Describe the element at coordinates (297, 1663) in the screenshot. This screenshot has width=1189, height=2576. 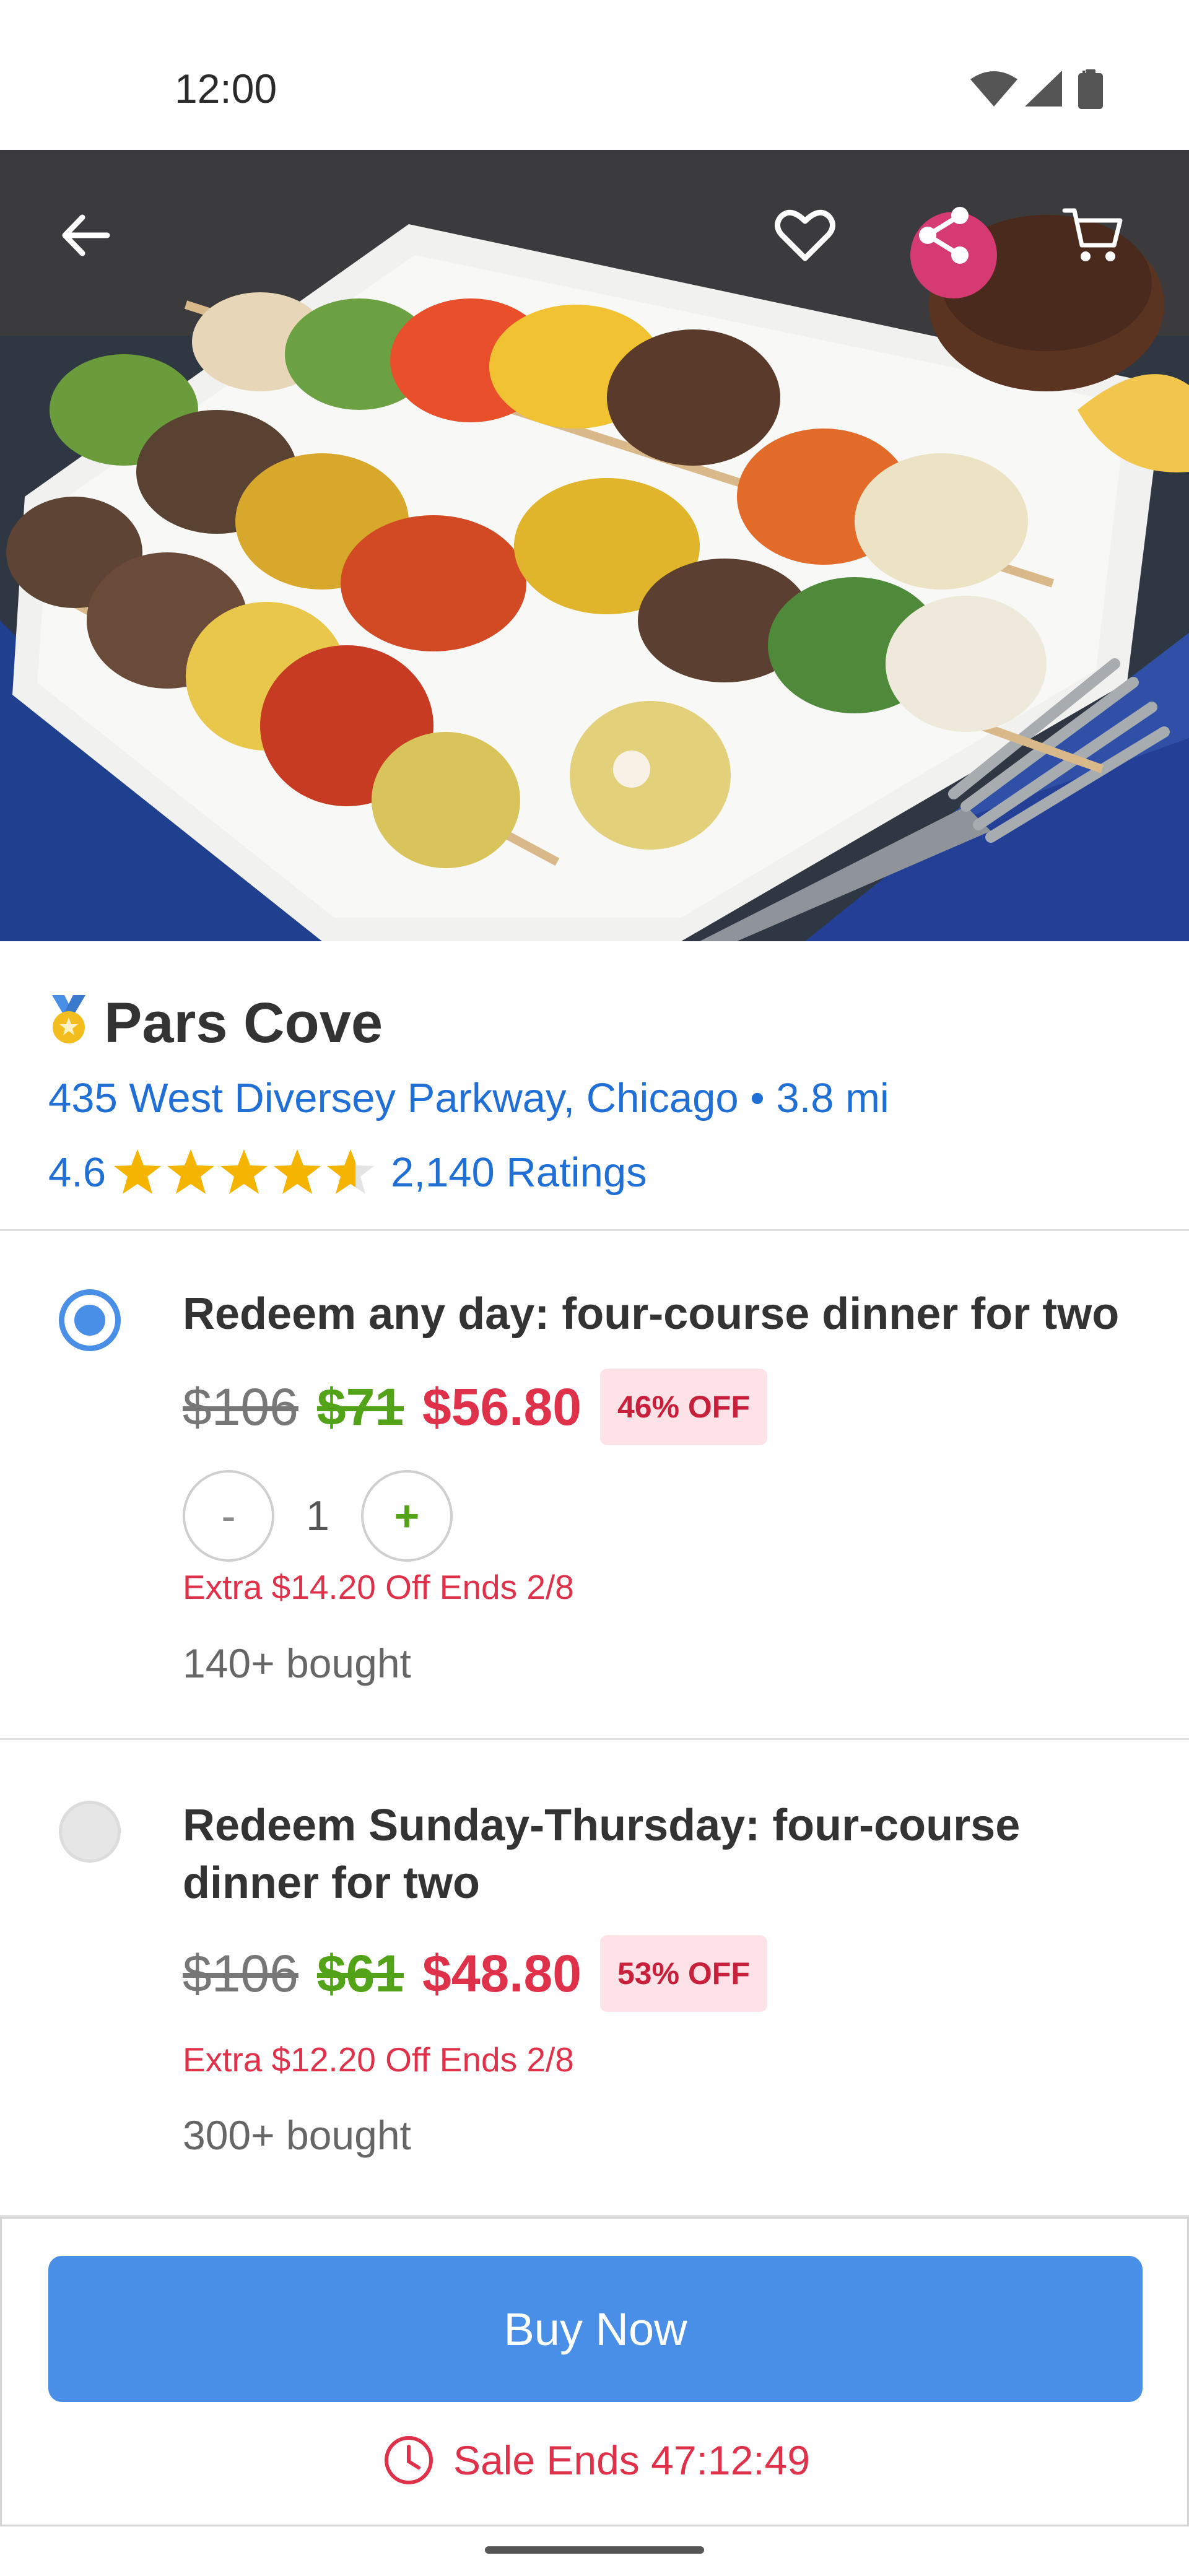
I see `bought-count: 140+ bought` at that location.